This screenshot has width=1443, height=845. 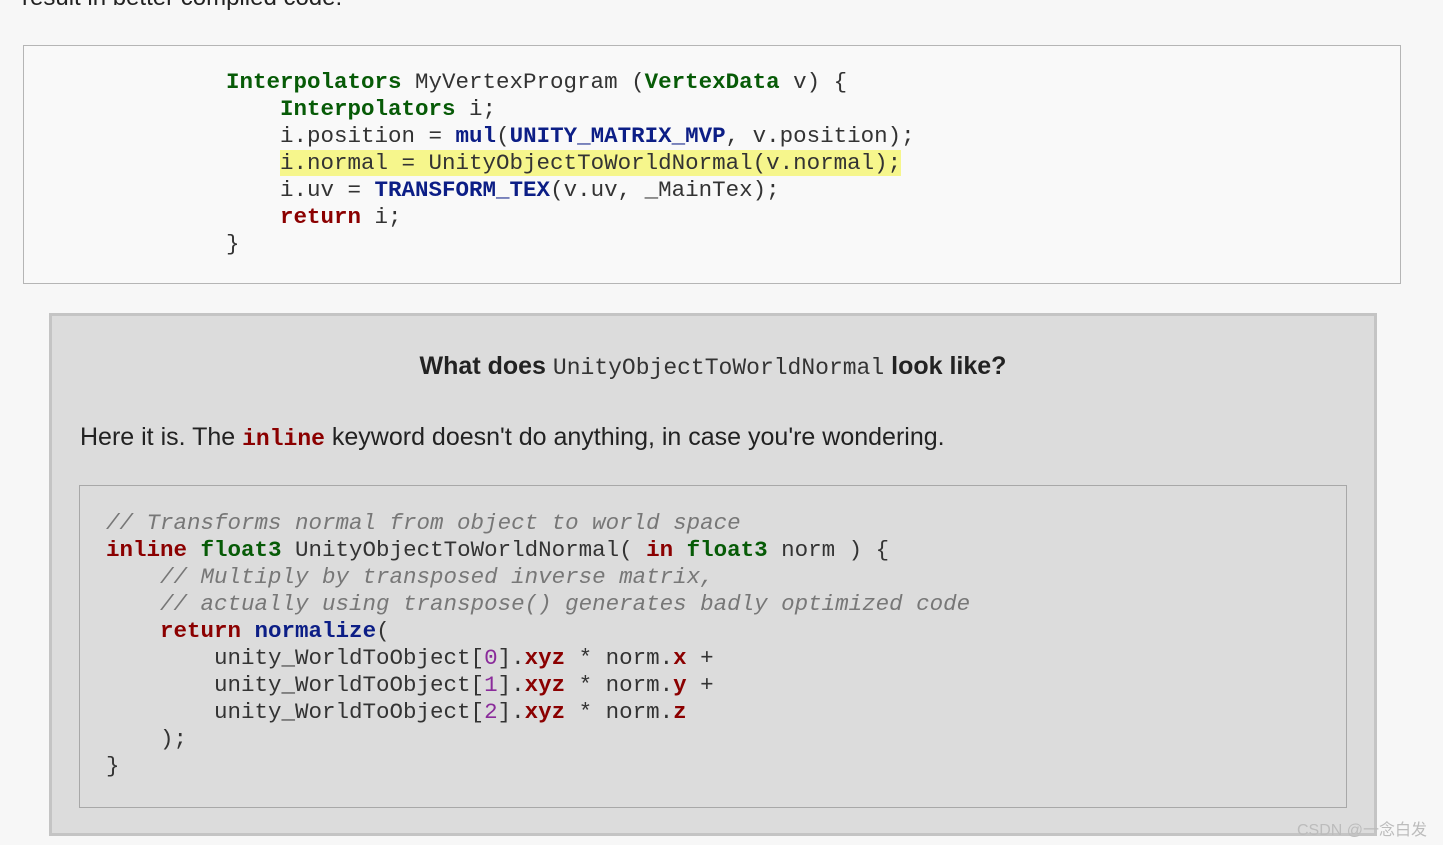 What do you see at coordinates (660, 550) in the screenshot?
I see `code-token: in` at bounding box center [660, 550].